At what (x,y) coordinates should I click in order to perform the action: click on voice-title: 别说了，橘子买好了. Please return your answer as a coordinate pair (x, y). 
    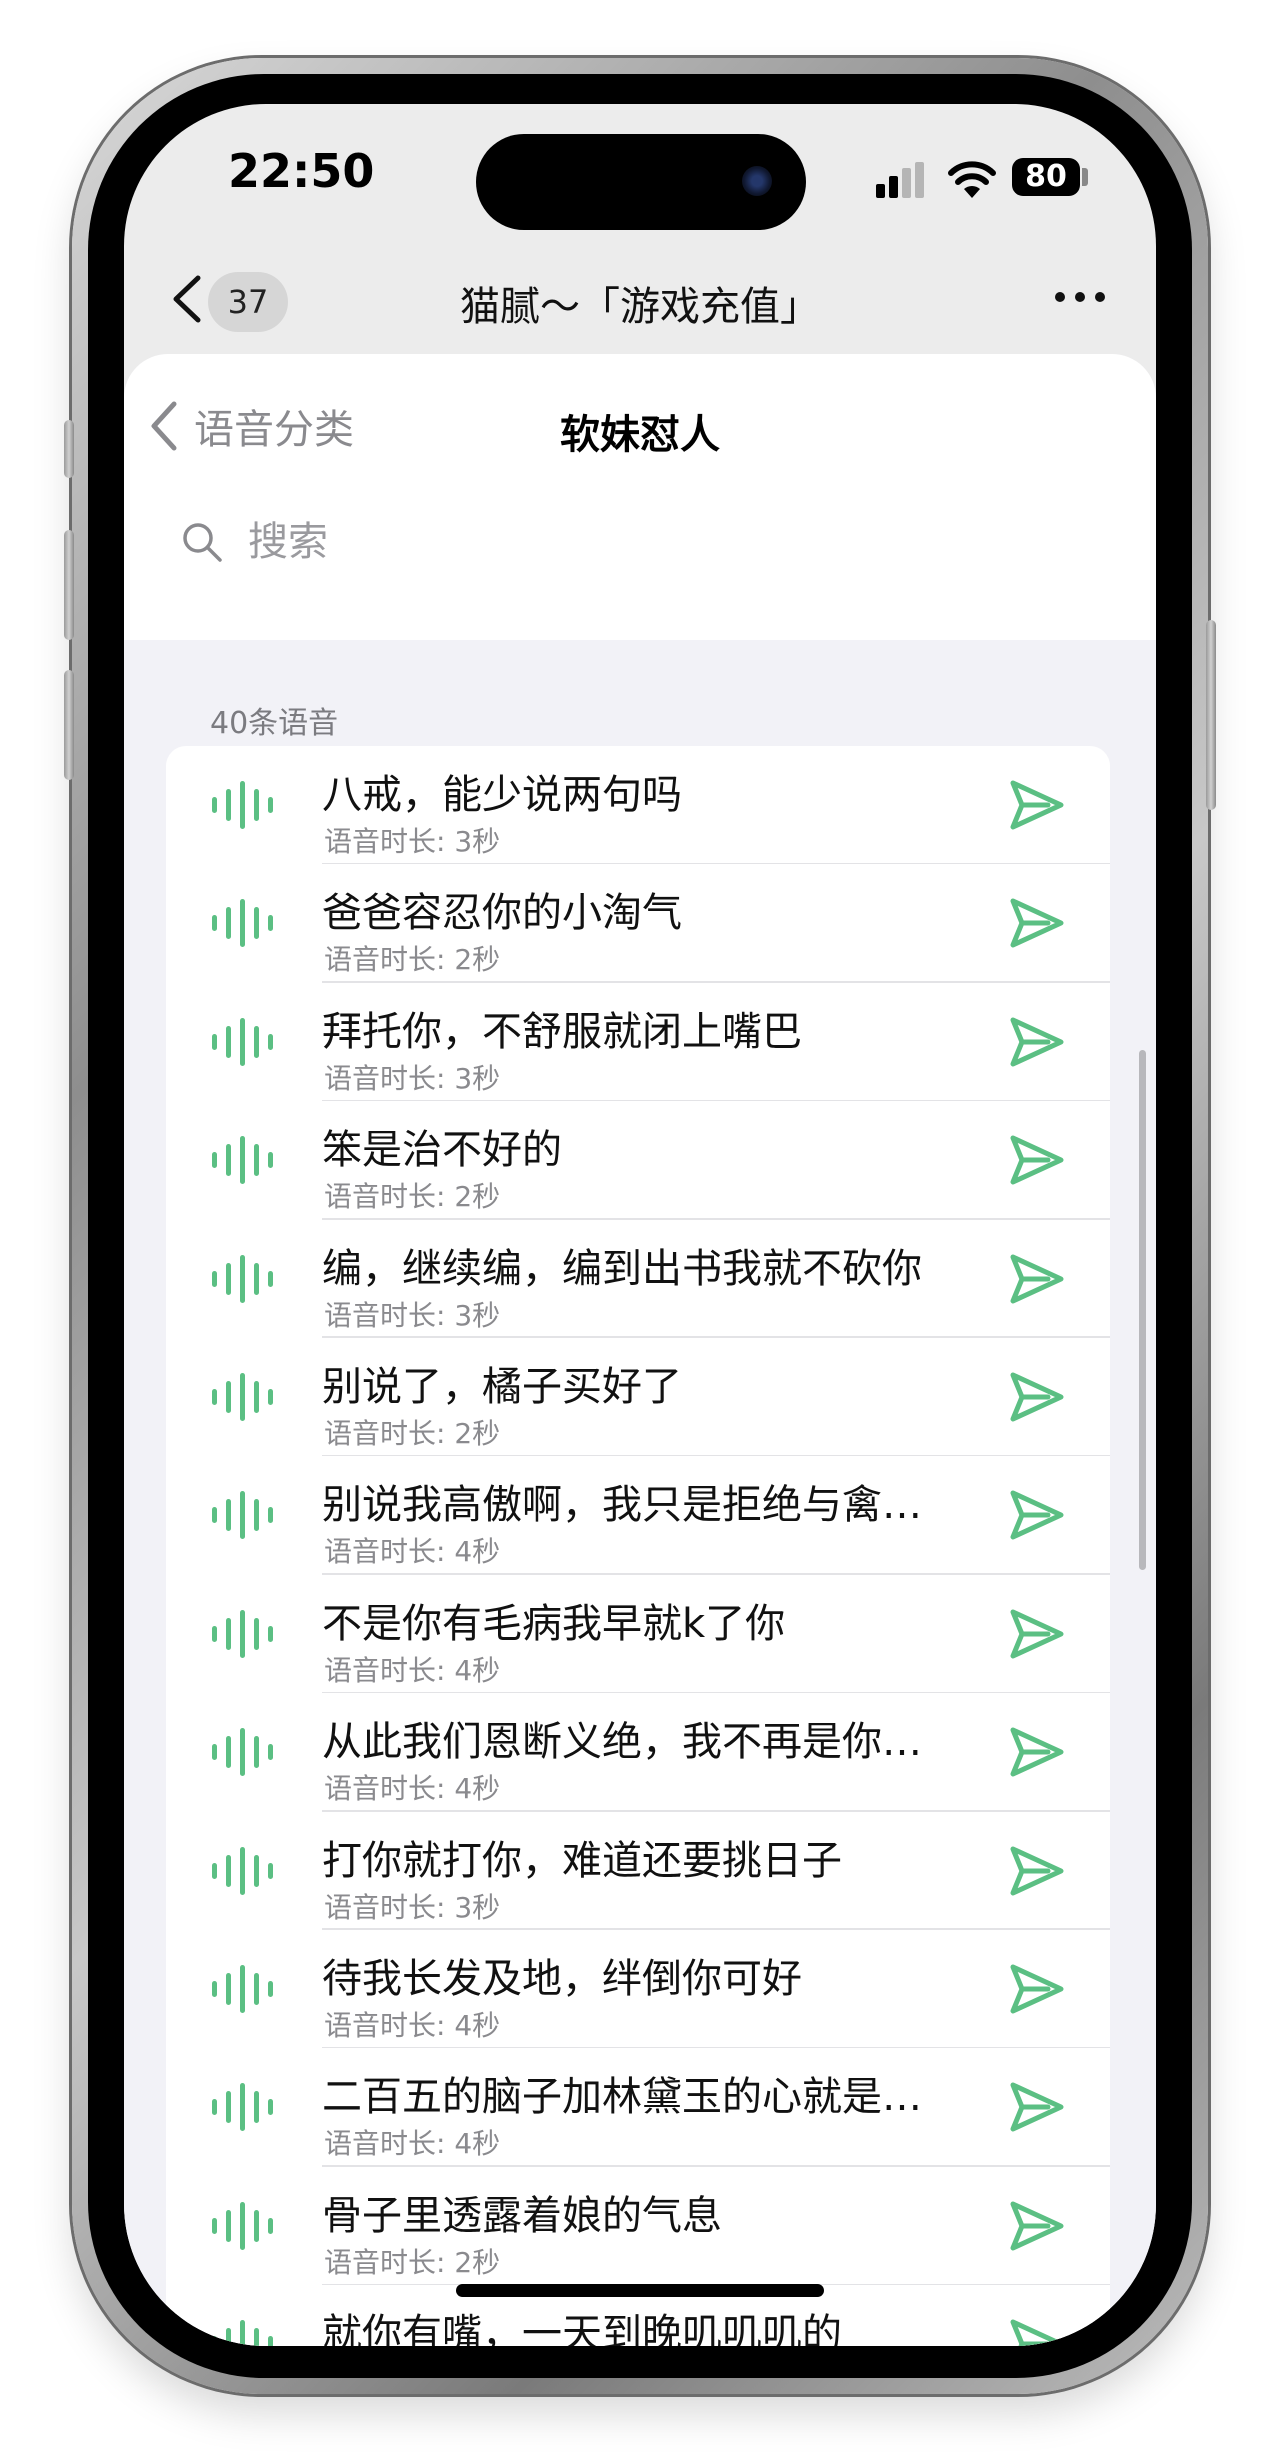
    Looking at the image, I should click on (502, 1386).